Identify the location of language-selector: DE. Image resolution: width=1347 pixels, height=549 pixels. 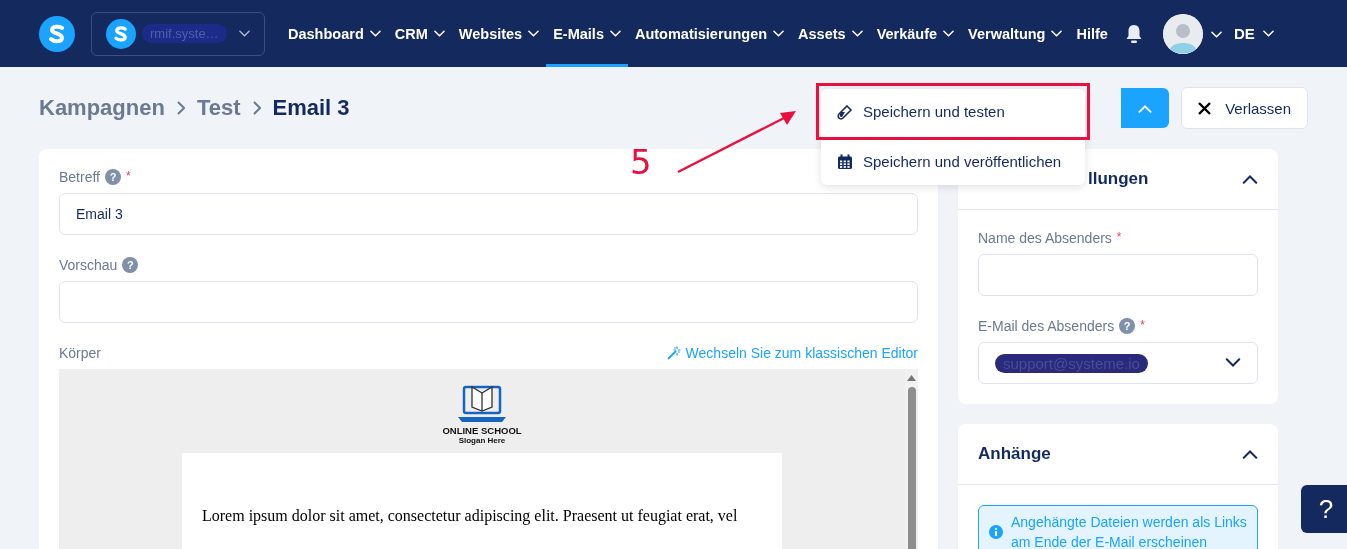
(1253, 33).